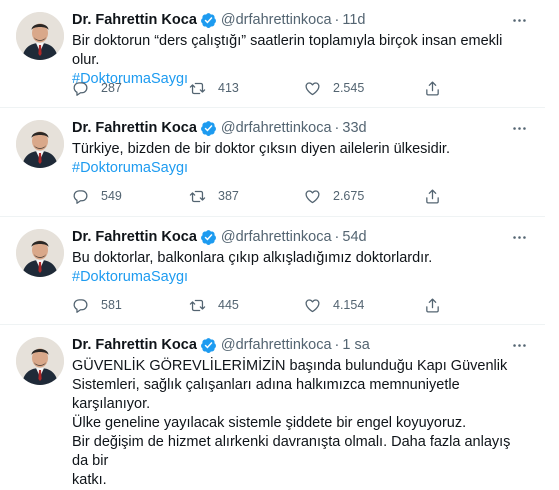 The width and height of the screenshot is (559, 490). Describe the element at coordinates (111, 196) in the screenshot. I see `reply-count: 549` at that location.